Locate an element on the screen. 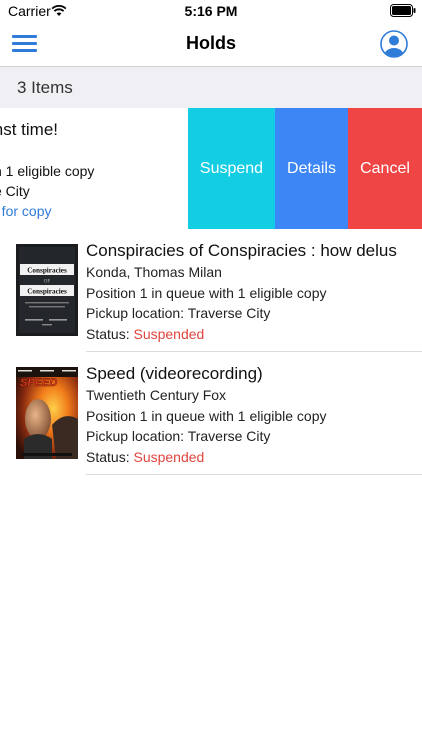 The image size is (422, 750). cover-text-line3: Conspiracies is located at coordinates (47, 292).